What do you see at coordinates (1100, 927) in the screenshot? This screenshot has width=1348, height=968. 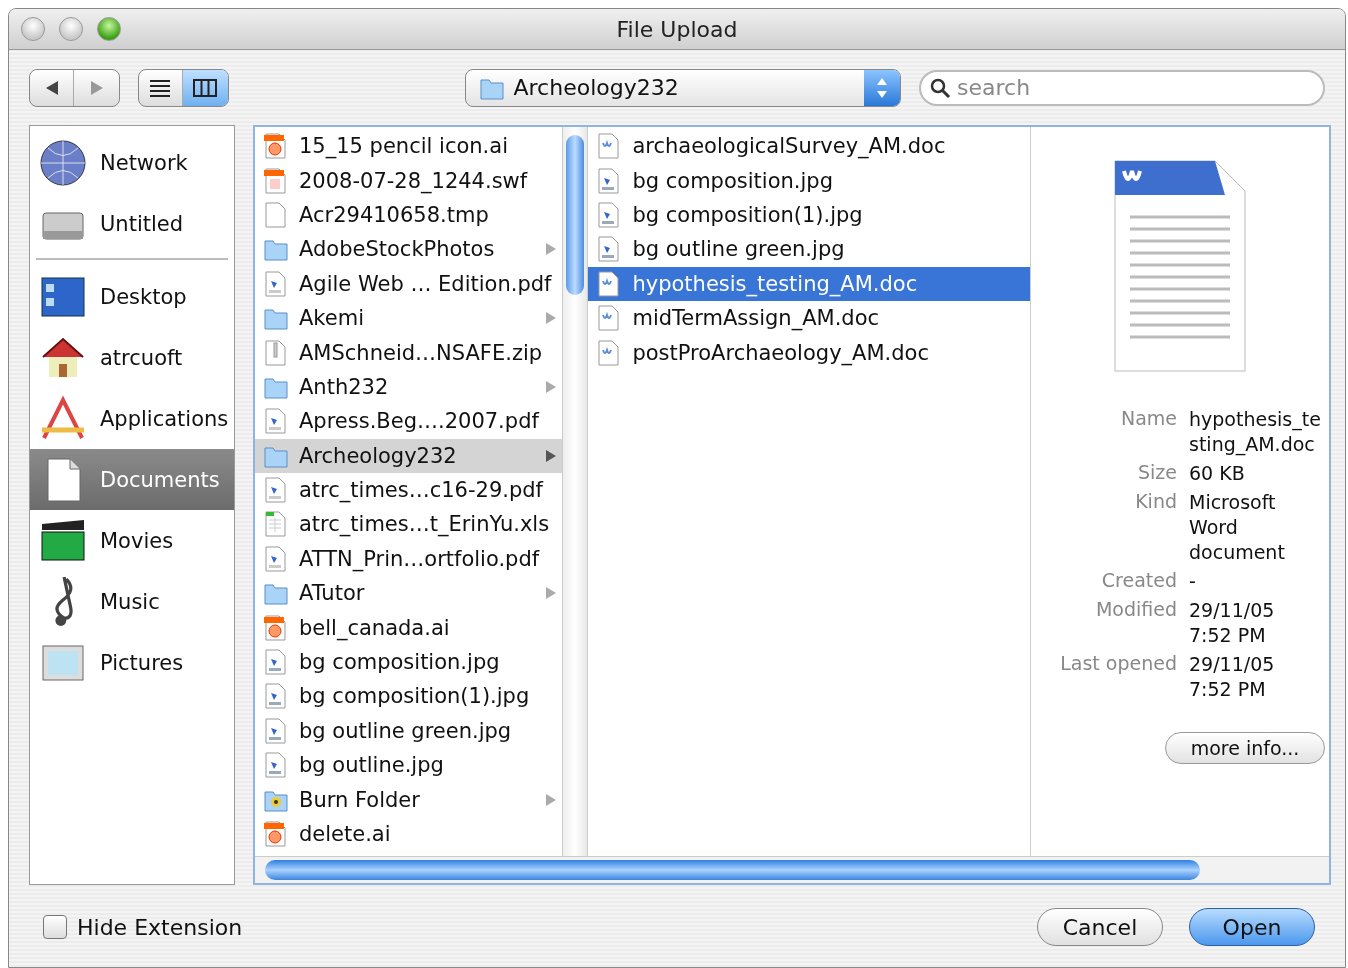 I see `dialog-button: Cancel` at bounding box center [1100, 927].